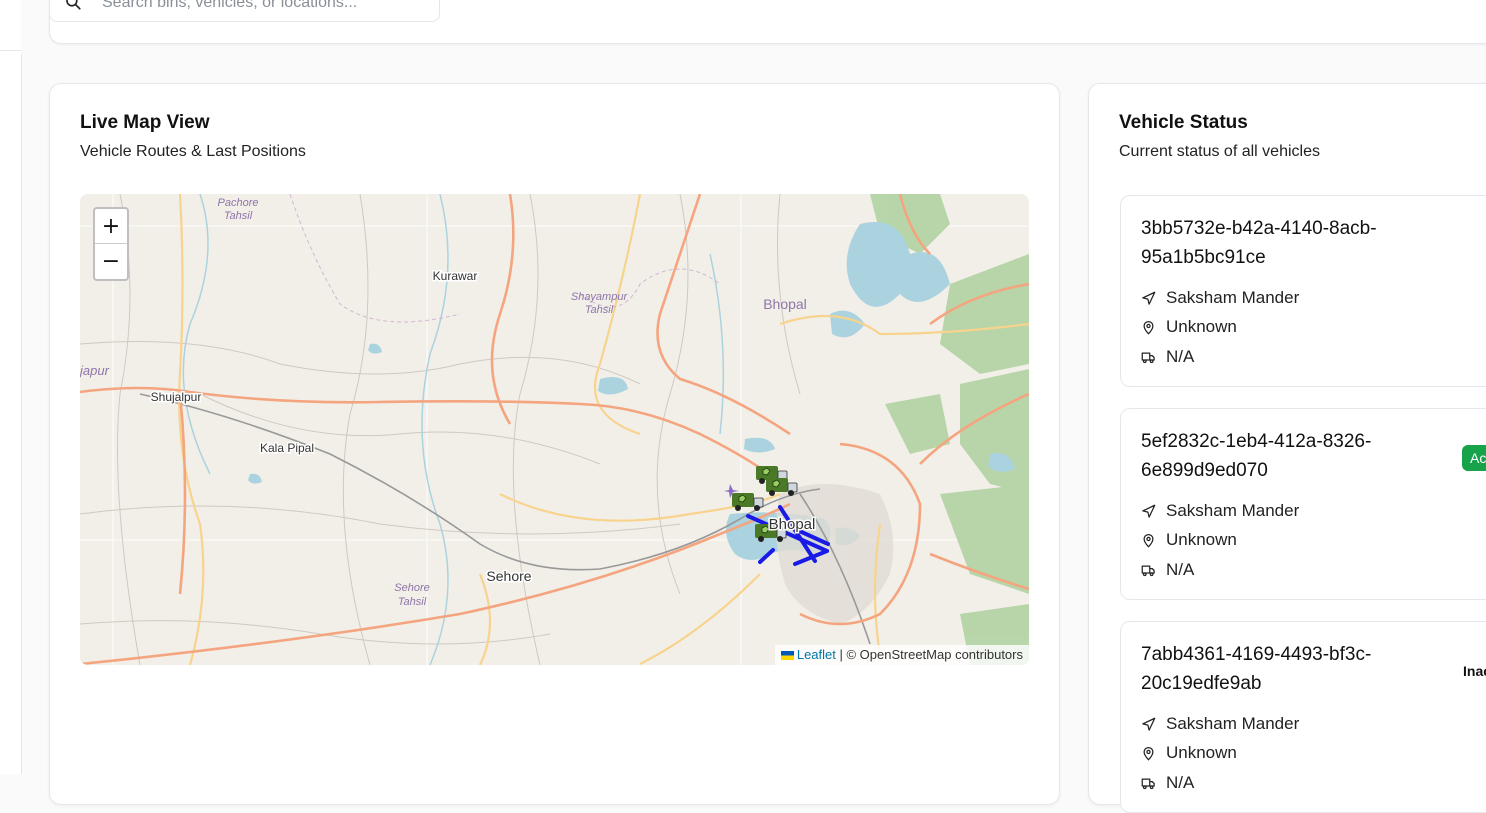 The image size is (1486, 813). What do you see at coordinates (193, 151) in the screenshot?
I see `map-card-subtitle: Vehicle Routes & Last Positions` at bounding box center [193, 151].